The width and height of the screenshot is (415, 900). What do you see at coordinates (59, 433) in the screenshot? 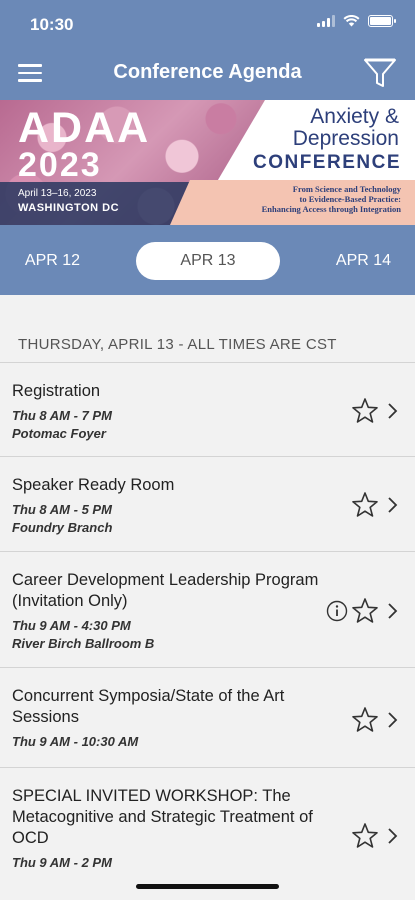
I see `session-location: Potomac Foyer` at bounding box center [59, 433].